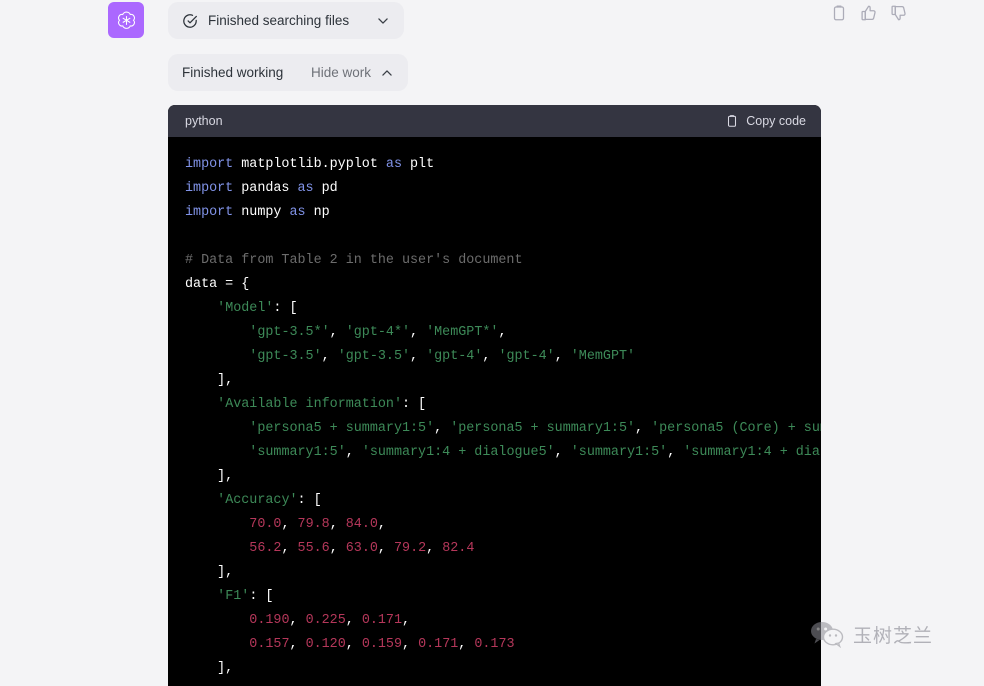 Image resolution: width=984 pixels, height=686 pixels. What do you see at coordinates (893, 635) in the screenshot?
I see `watermark-text: 玉树芝兰` at bounding box center [893, 635].